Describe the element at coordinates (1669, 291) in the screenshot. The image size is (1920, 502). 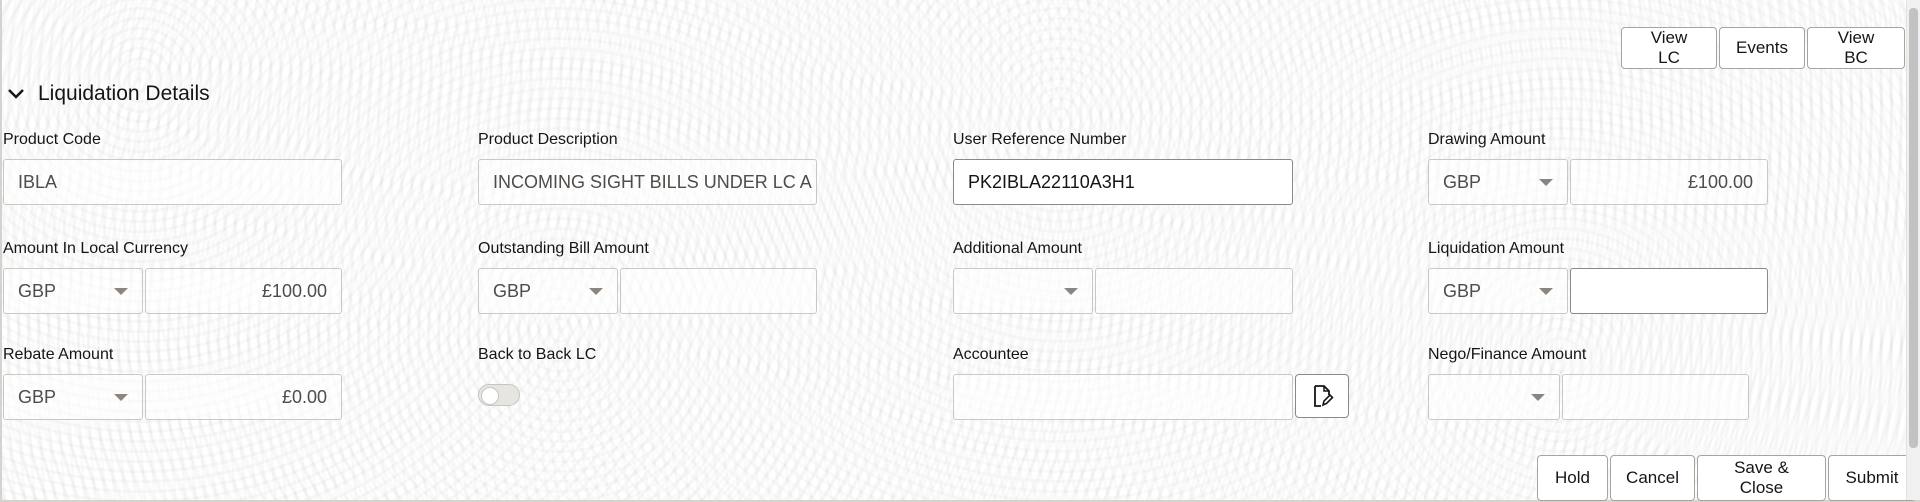
I see `liquidation-amount-field` at that location.